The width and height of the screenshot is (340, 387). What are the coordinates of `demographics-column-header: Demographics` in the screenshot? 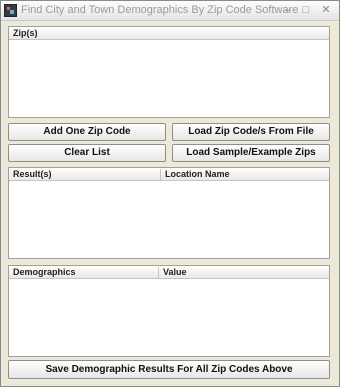 It's located at (83, 272).